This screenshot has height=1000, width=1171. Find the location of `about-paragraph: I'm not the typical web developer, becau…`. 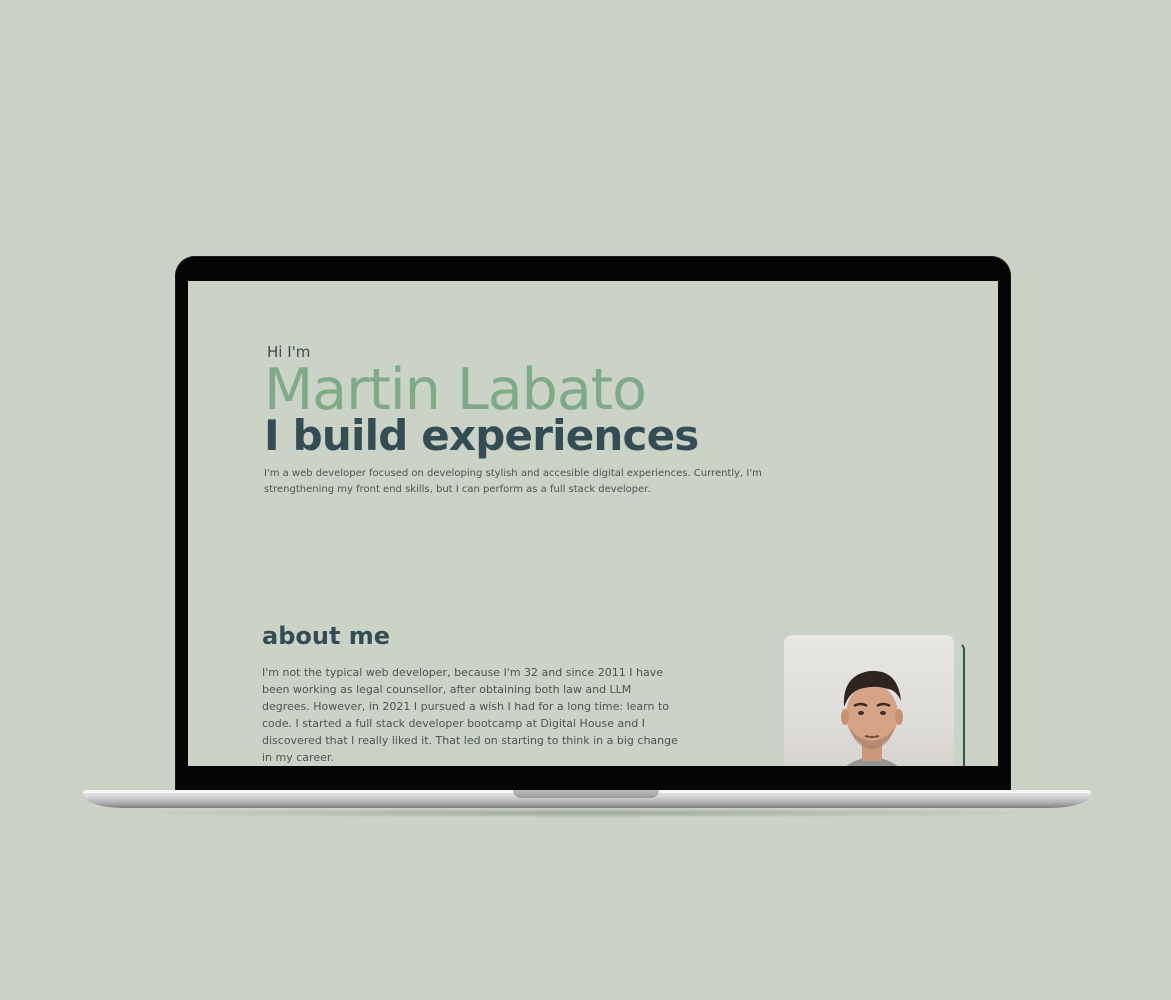

about-paragraph: I'm not the typical web developer, becau… is located at coordinates (470, 715).